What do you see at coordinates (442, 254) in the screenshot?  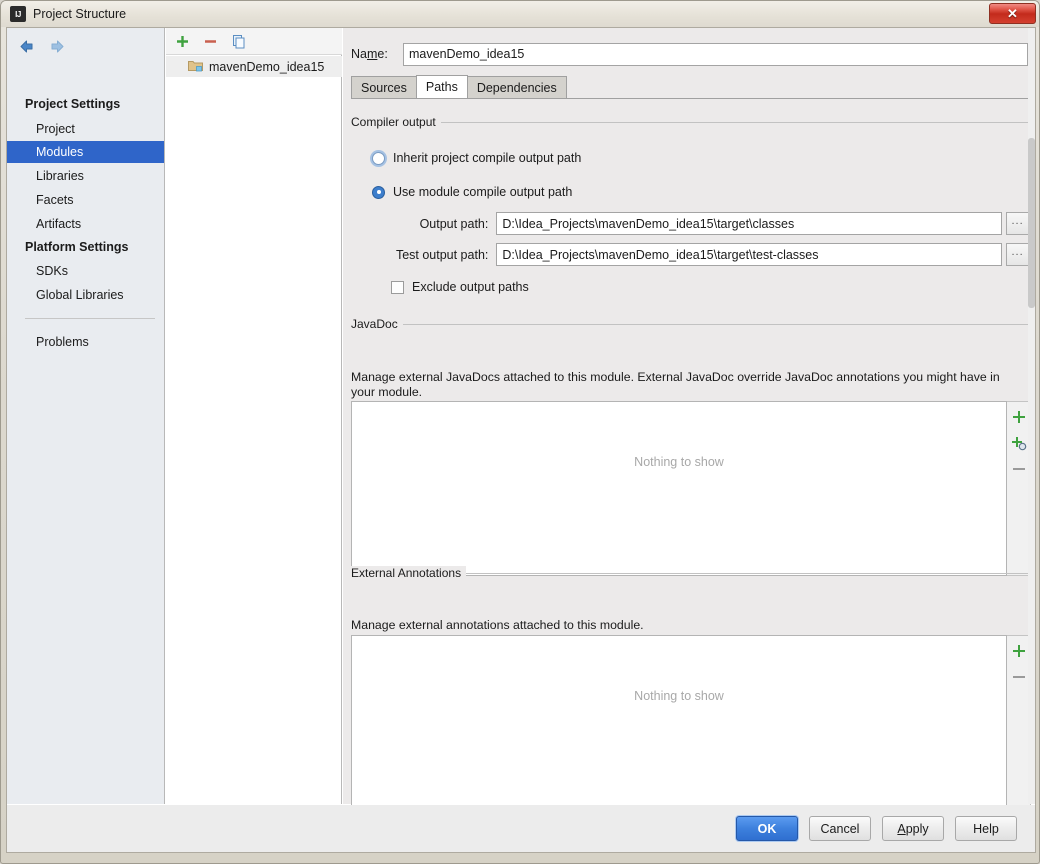 I see `test-output-path-label: Test output path:` at bounding box center [442, 254].